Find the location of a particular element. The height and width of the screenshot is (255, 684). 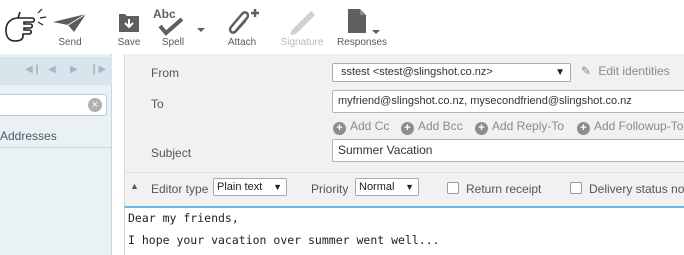

to-label: To is located at coordinates (157, 104).